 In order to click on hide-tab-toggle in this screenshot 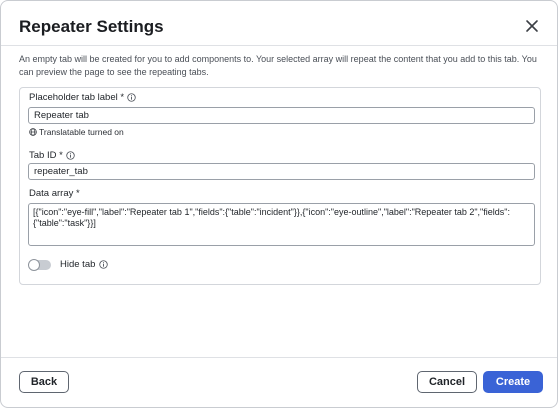, I will do `click(39, 265)`.